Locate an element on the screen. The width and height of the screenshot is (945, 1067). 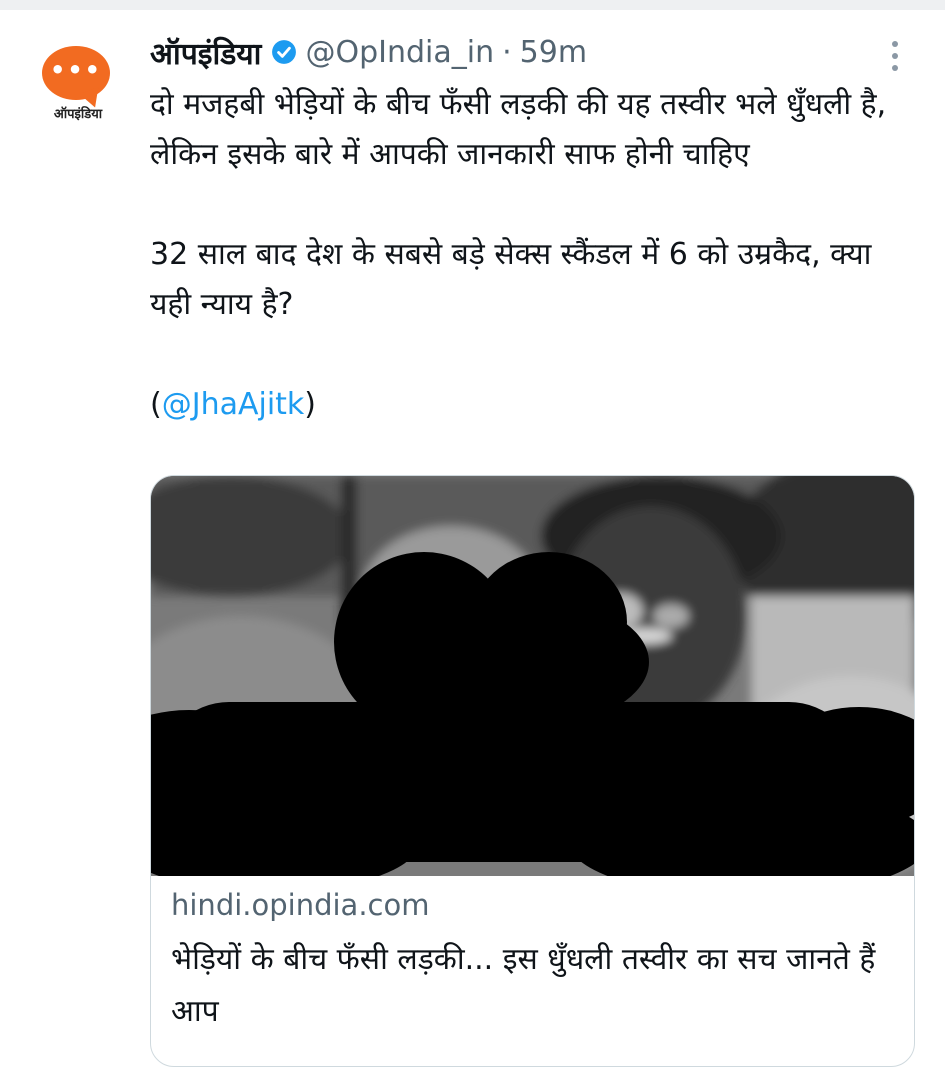
account-handle: @OpIndia_in is located at coordinates (399, 52).